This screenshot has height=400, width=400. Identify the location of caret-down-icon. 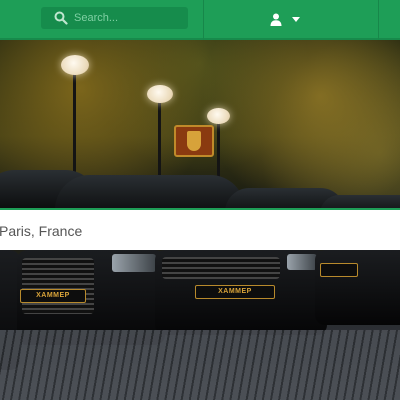
(296, 19).